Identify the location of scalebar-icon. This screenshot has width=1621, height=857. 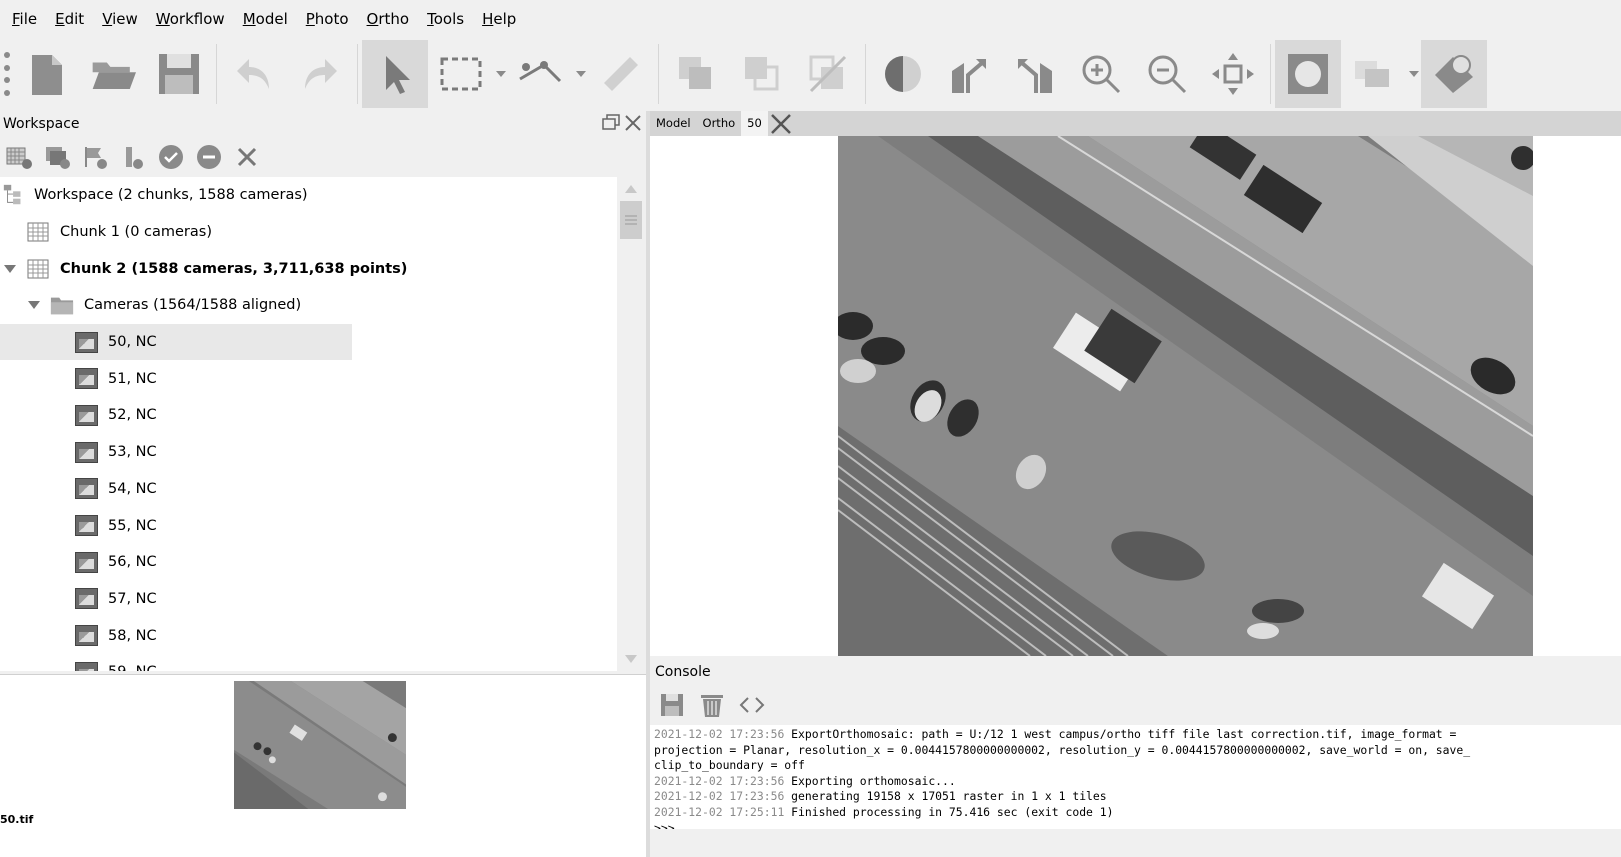
(134, 158).